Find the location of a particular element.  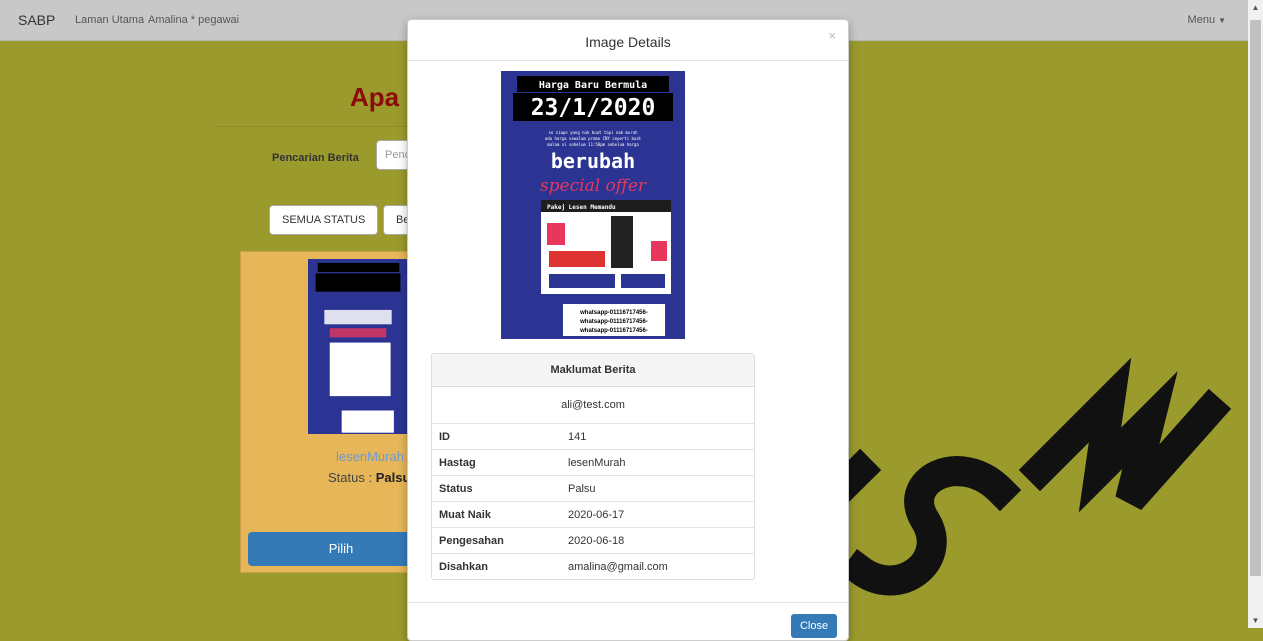

table-row: Pengesahan 2020-06-18 is located at coordinates (593, 540).